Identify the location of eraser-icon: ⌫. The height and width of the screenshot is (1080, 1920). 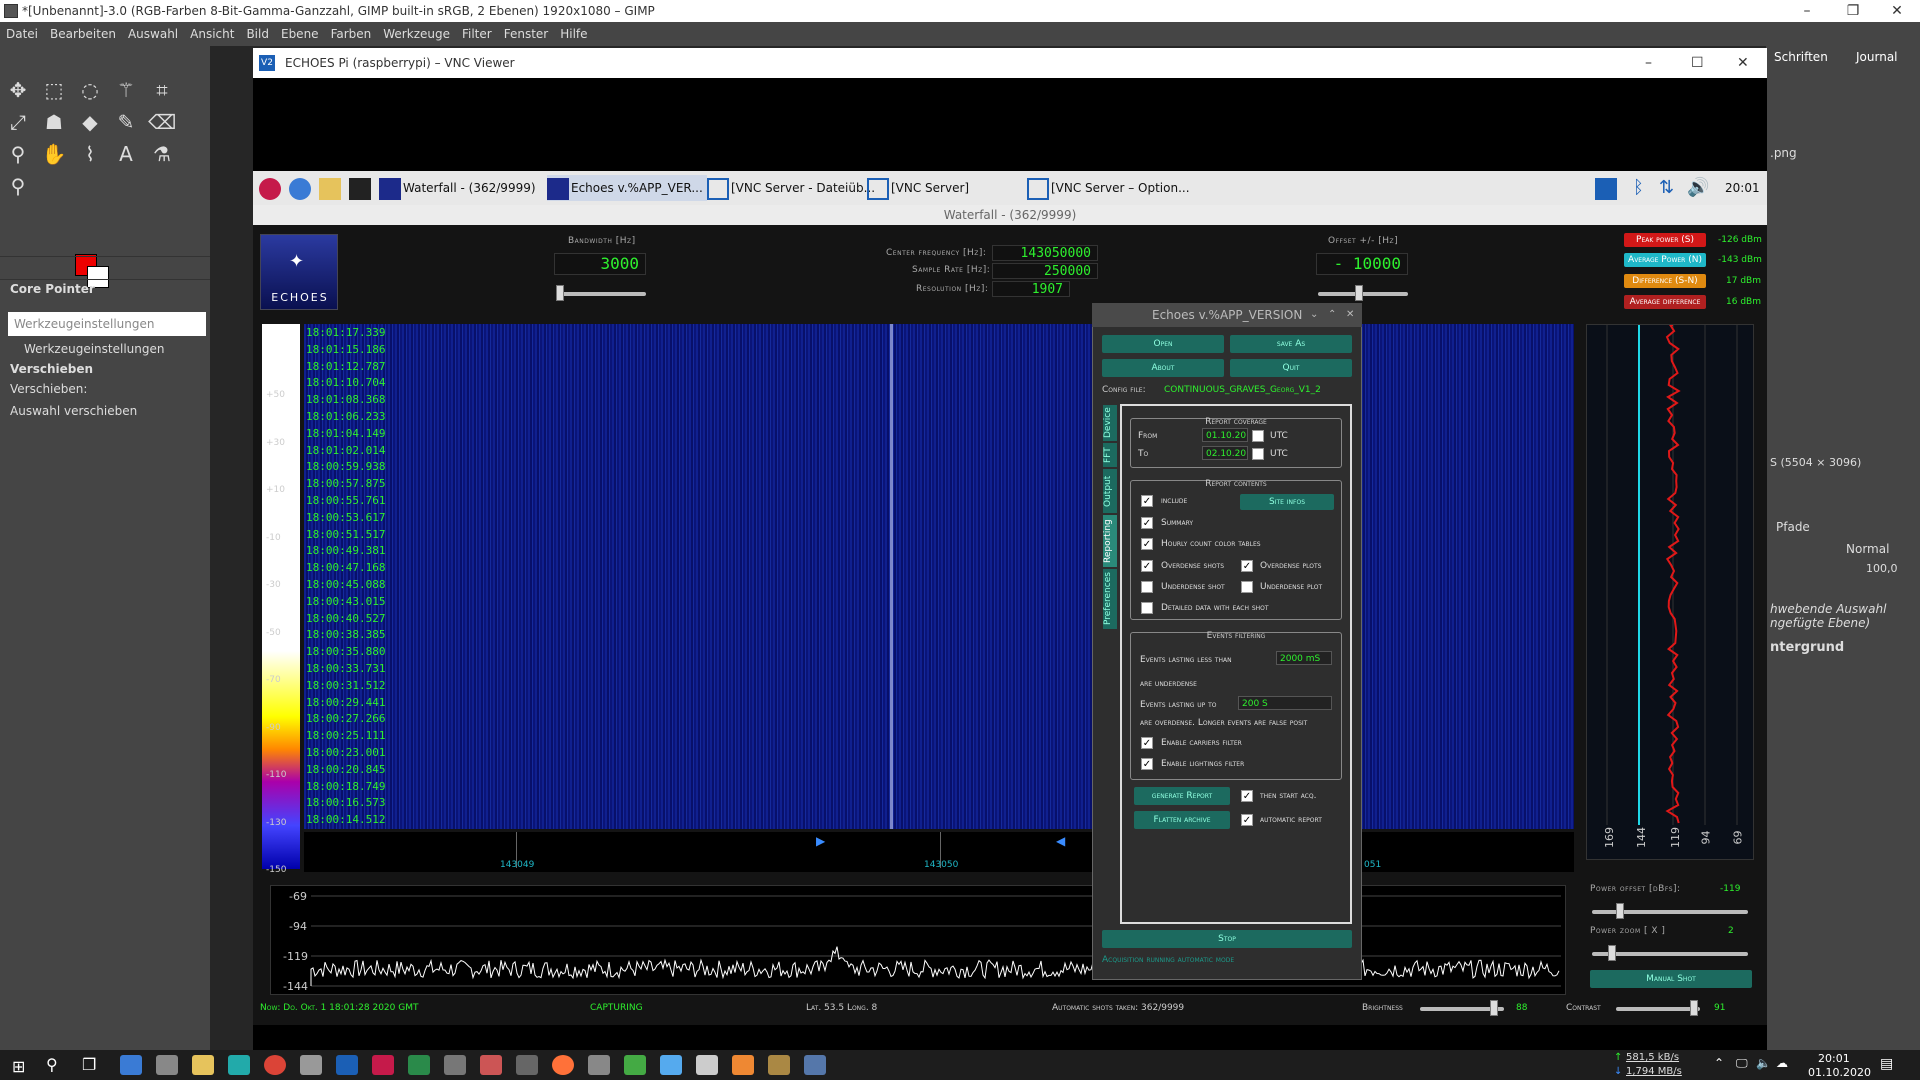
(162, 122).